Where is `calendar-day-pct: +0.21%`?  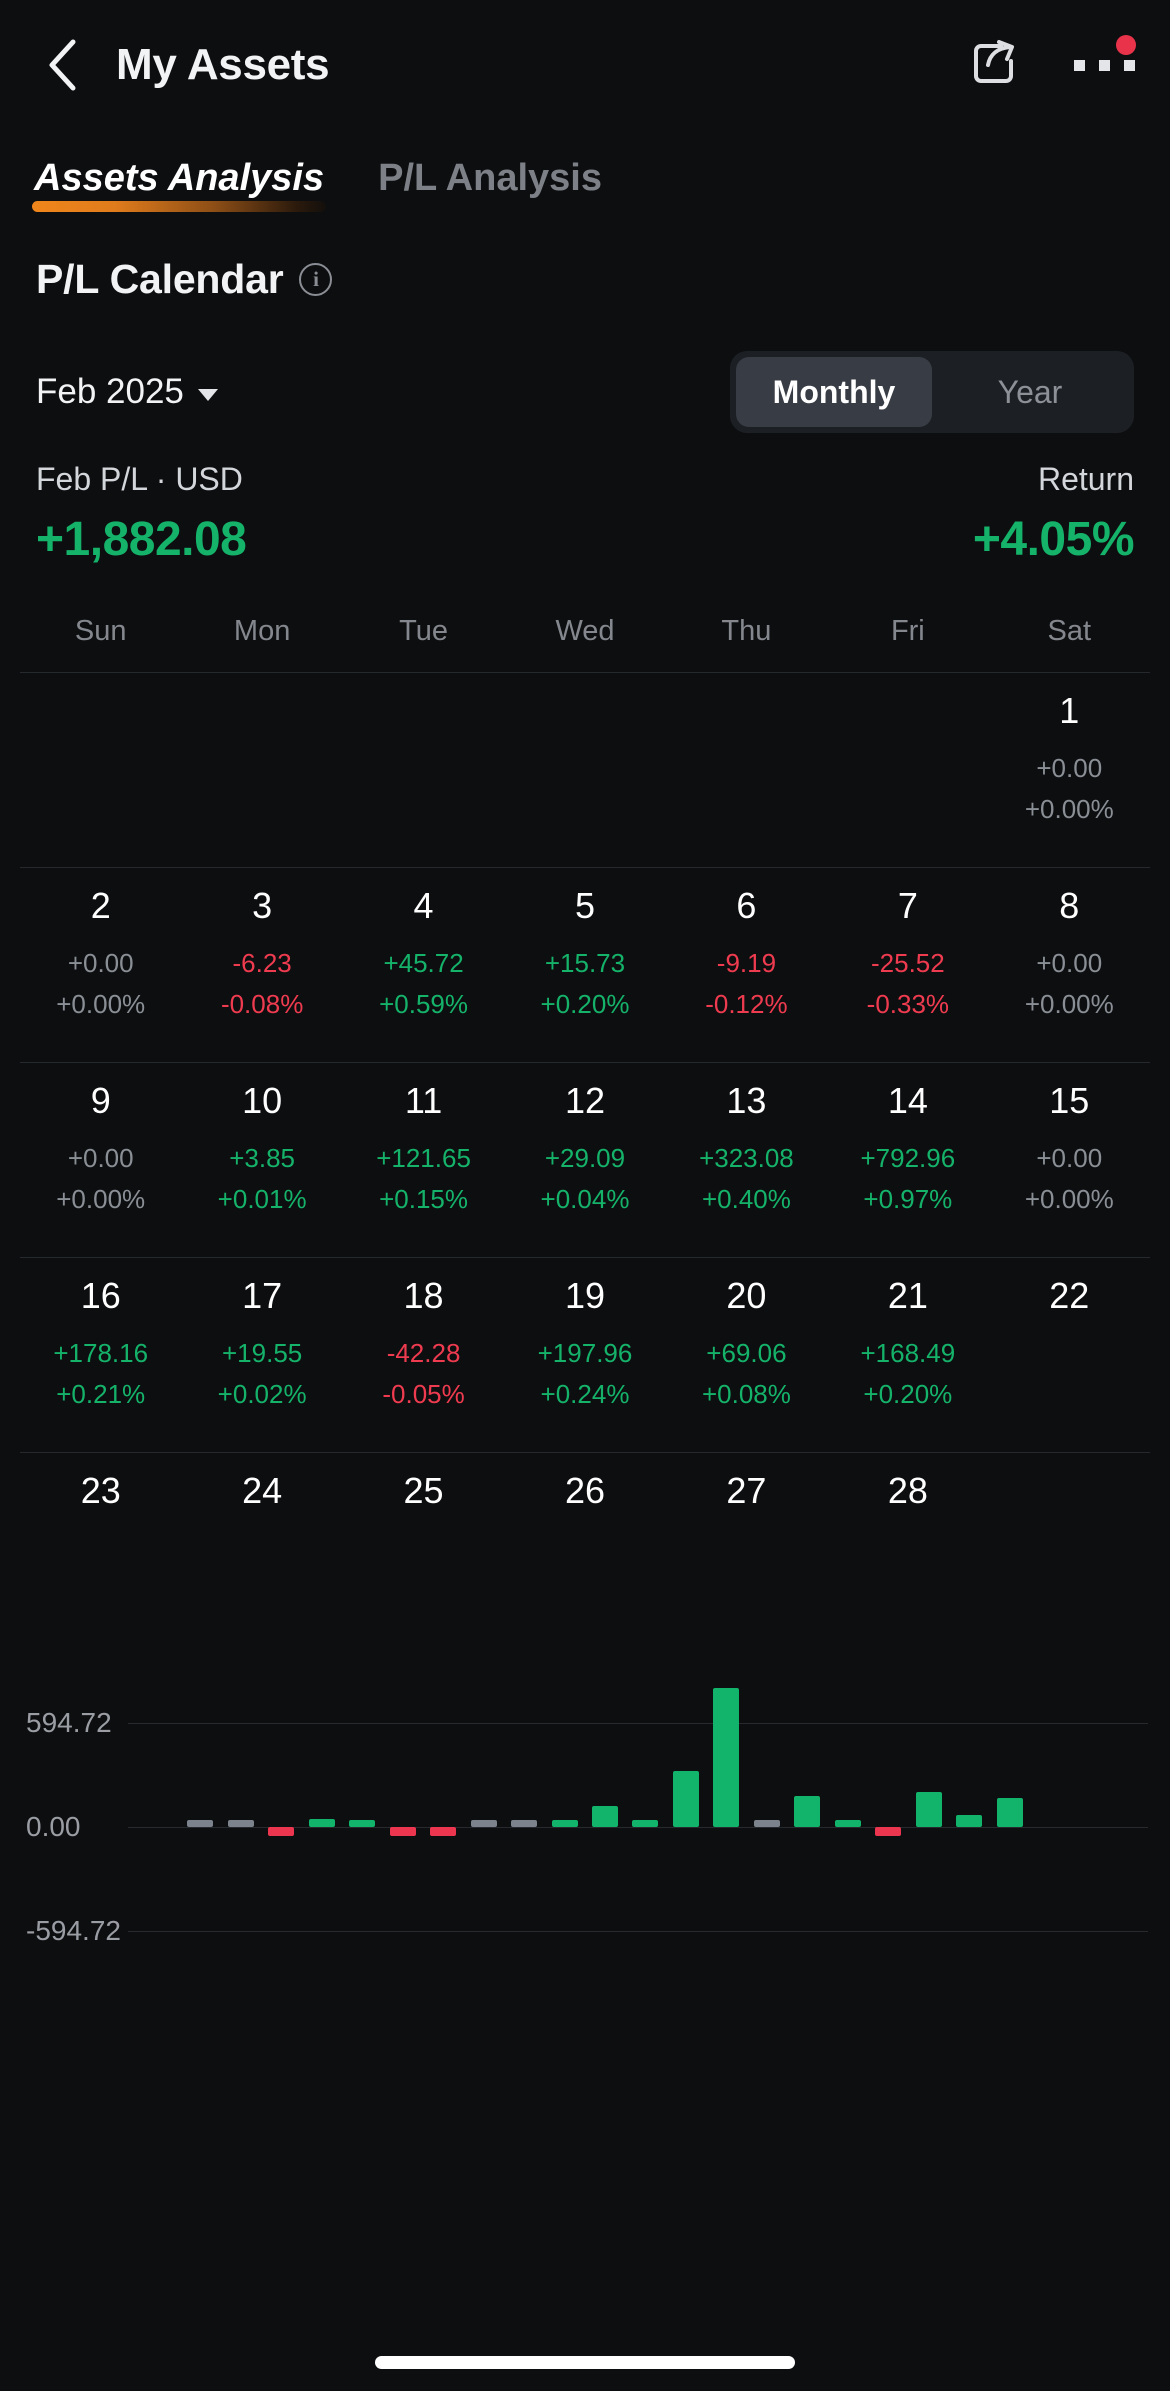
calendar-day-pct: +0.21% is located at coordinates (101, 1393).